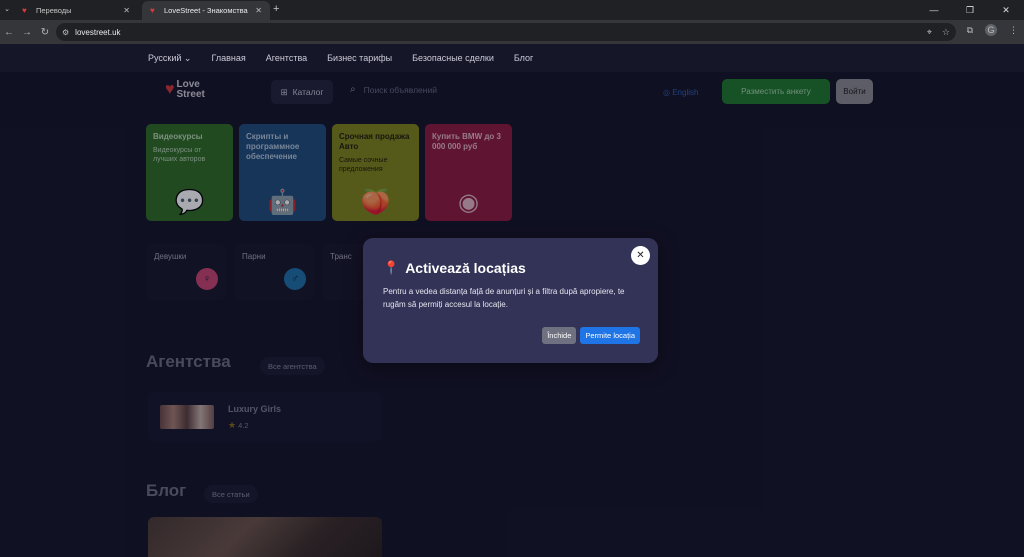  What do you see at coordinates (276, 9) in the screenshot?
I see `new-tab-plus-icon: +` at bounding box center [276, 9].